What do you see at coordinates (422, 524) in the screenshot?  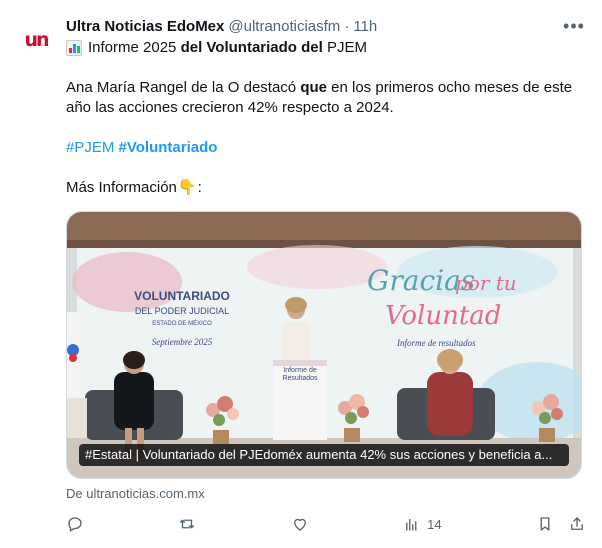 I see `views-button: 14` at bounding box center [422, 524].